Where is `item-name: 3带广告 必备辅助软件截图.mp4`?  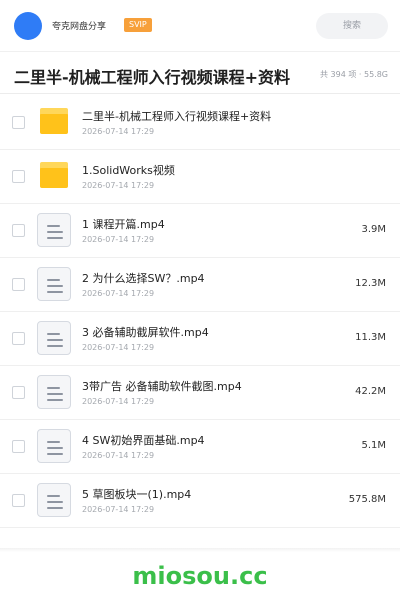
item-name: 3带广告 必备辅助软件截图.mp4 is located at coordinates (162, 386).